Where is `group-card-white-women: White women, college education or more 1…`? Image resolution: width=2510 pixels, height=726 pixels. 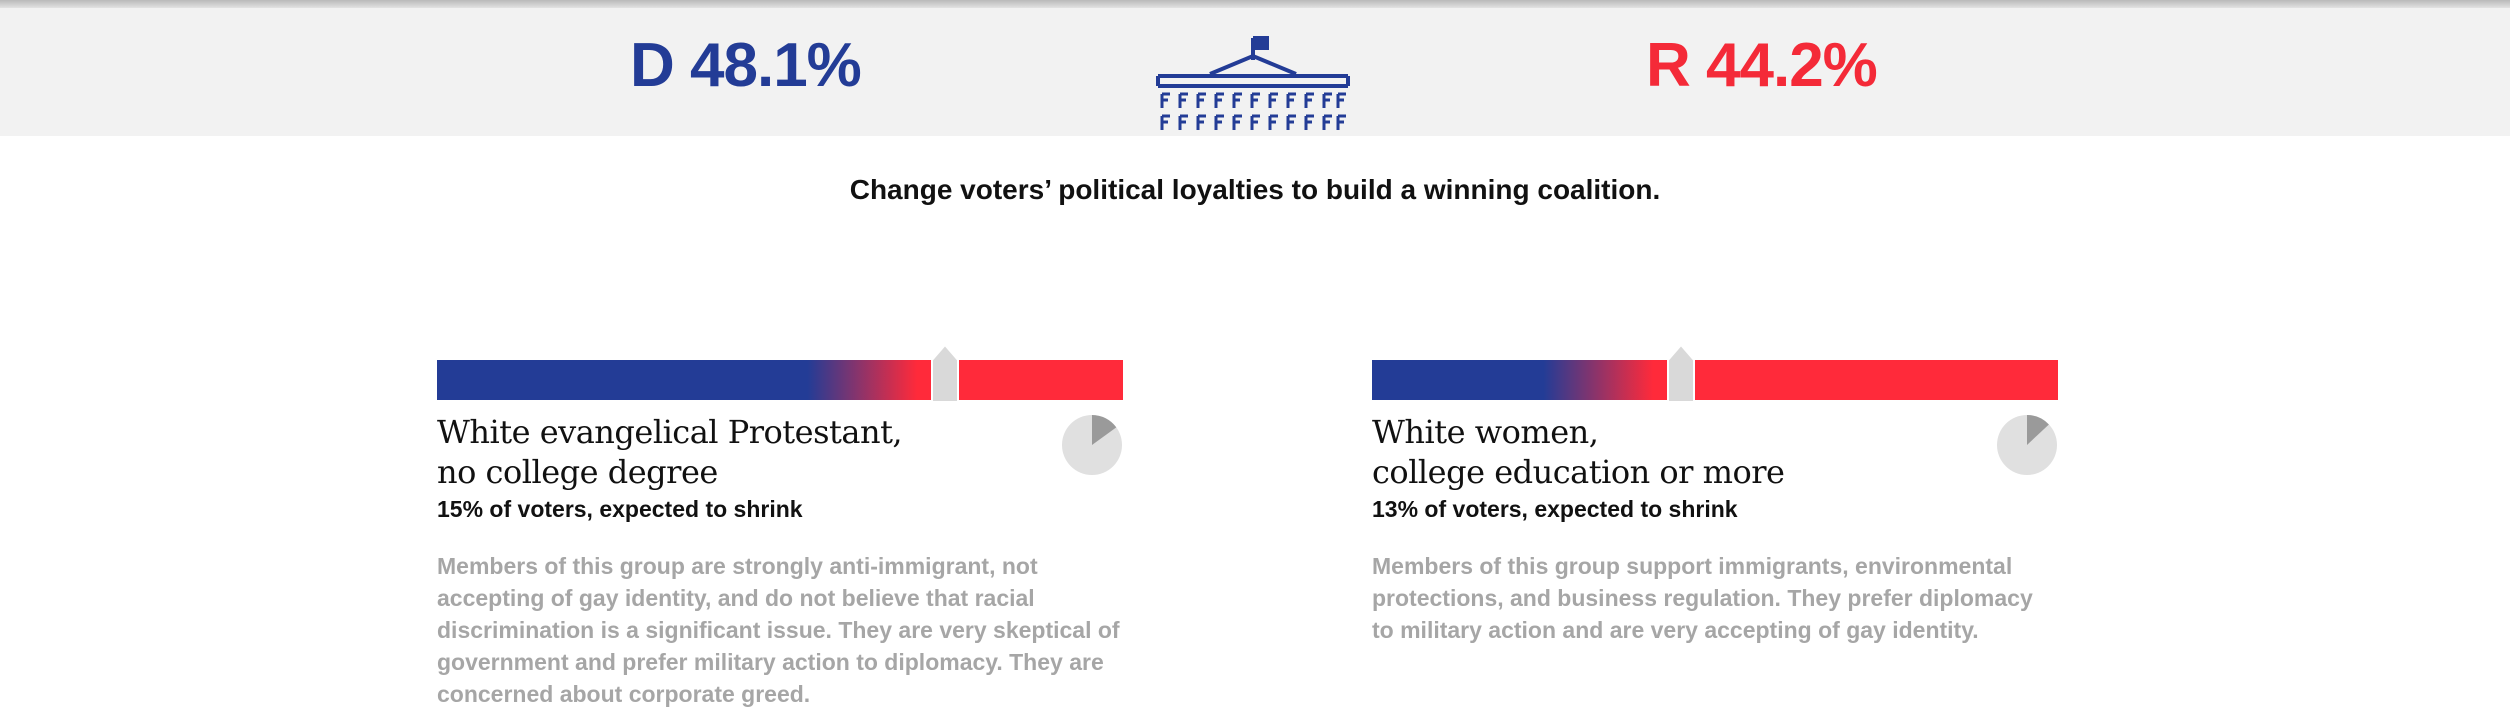 group-card-white-women: White women, college education or more 1… is located at coordinates (1715, 495).